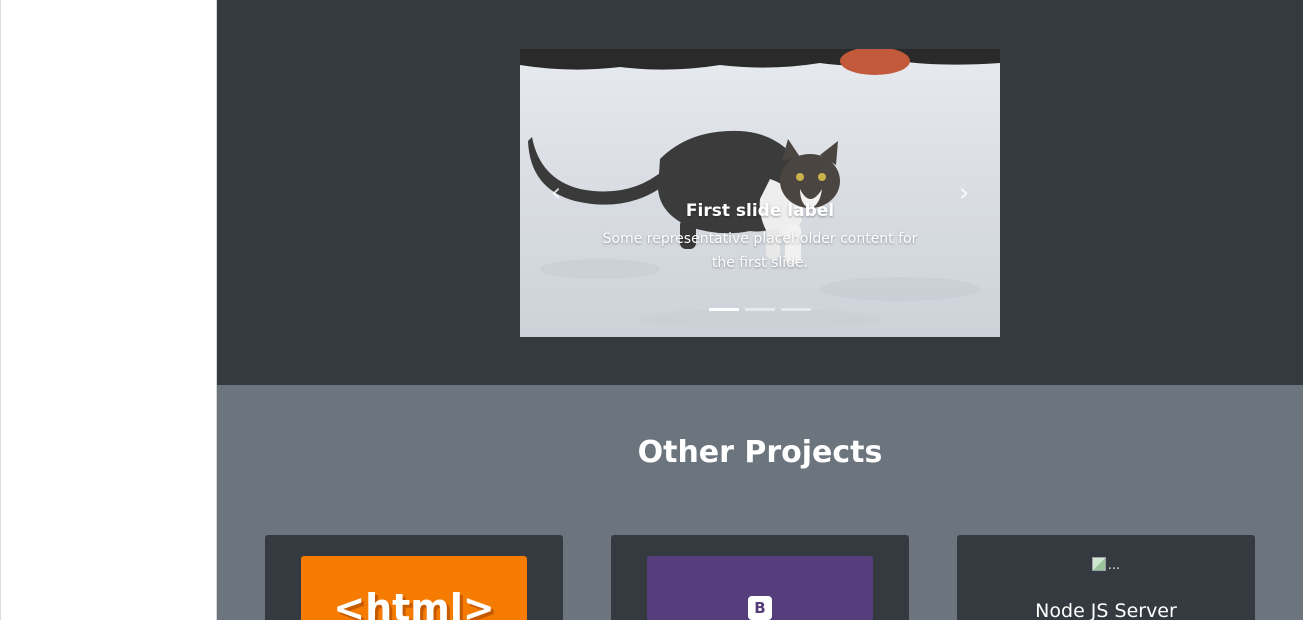 The width and height of the screenshot is (1303, 620). What do you see at coordinates (760, 608) in the screenshot?
I see `bootstrap-logo: B` at bounding box center [760, 608].